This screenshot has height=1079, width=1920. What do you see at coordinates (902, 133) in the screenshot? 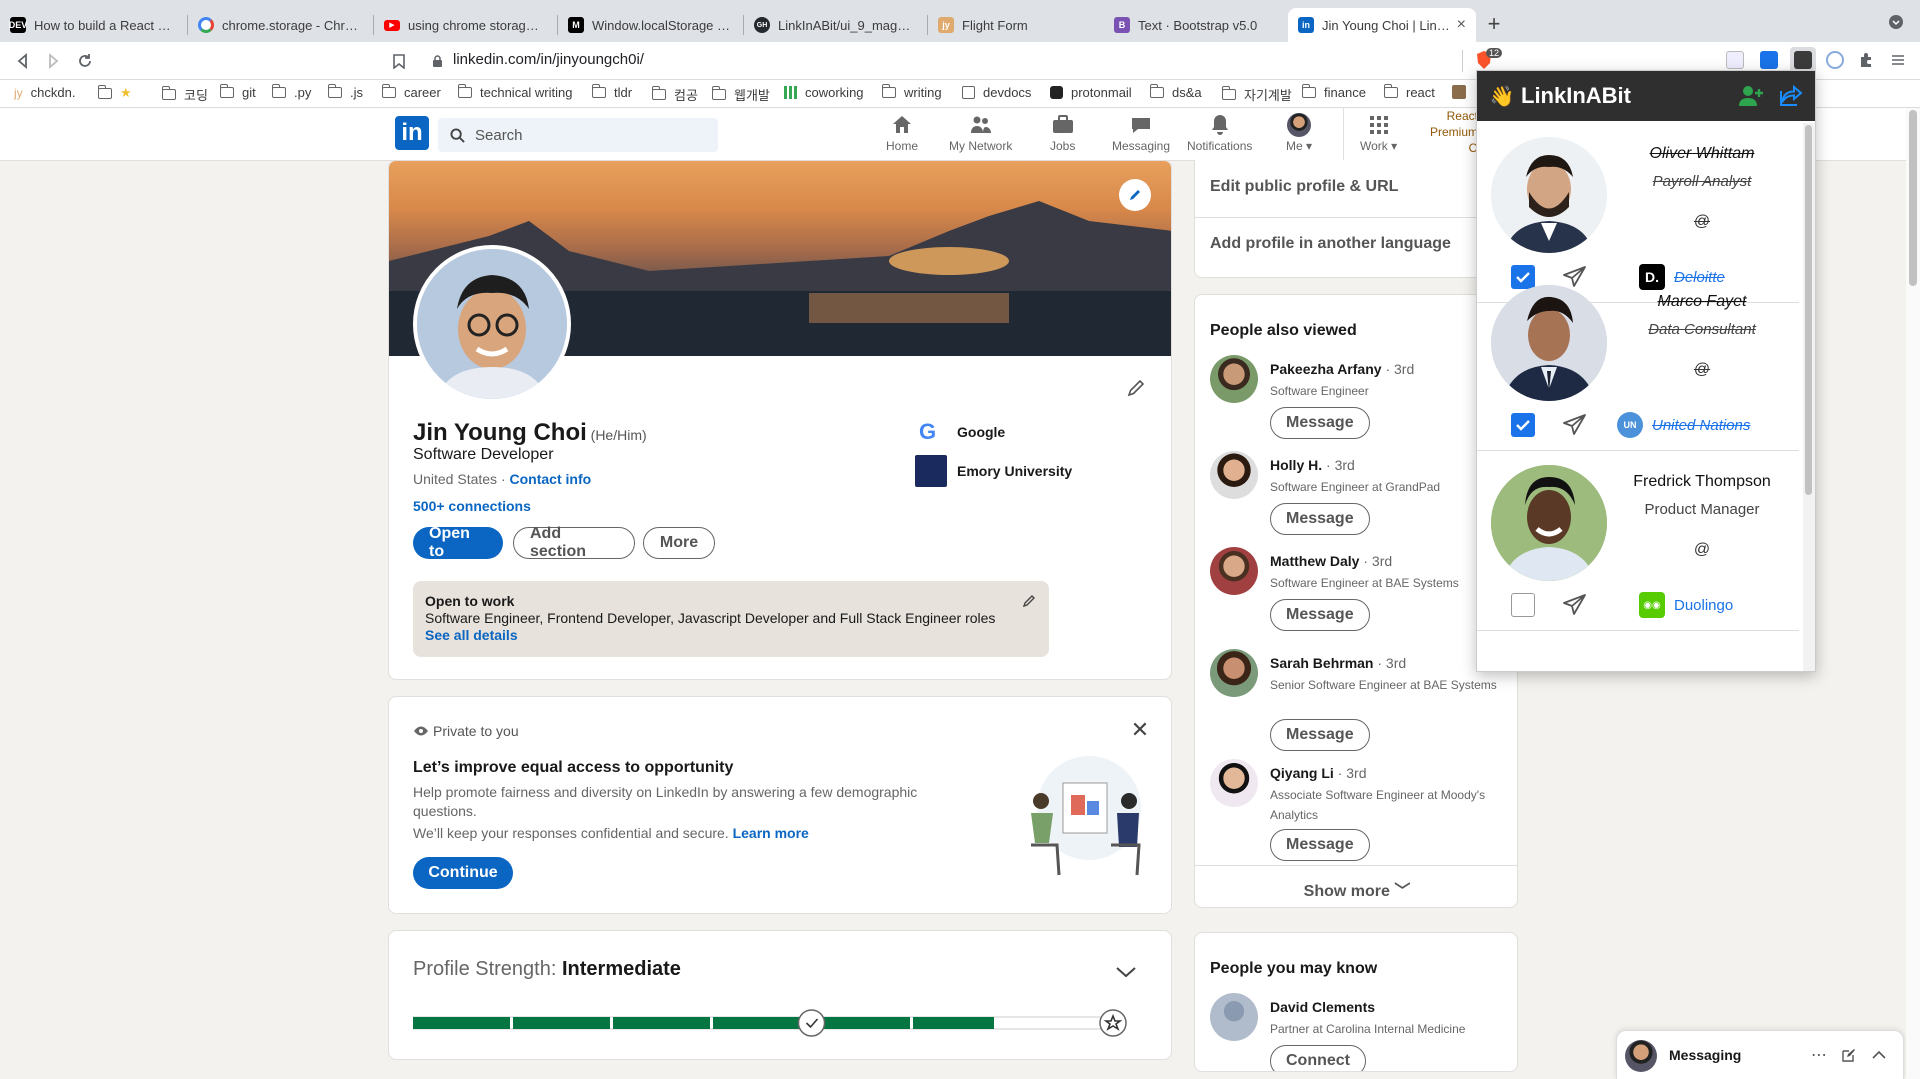
I see `nav-home: Home` at bounding box center [902, 133].